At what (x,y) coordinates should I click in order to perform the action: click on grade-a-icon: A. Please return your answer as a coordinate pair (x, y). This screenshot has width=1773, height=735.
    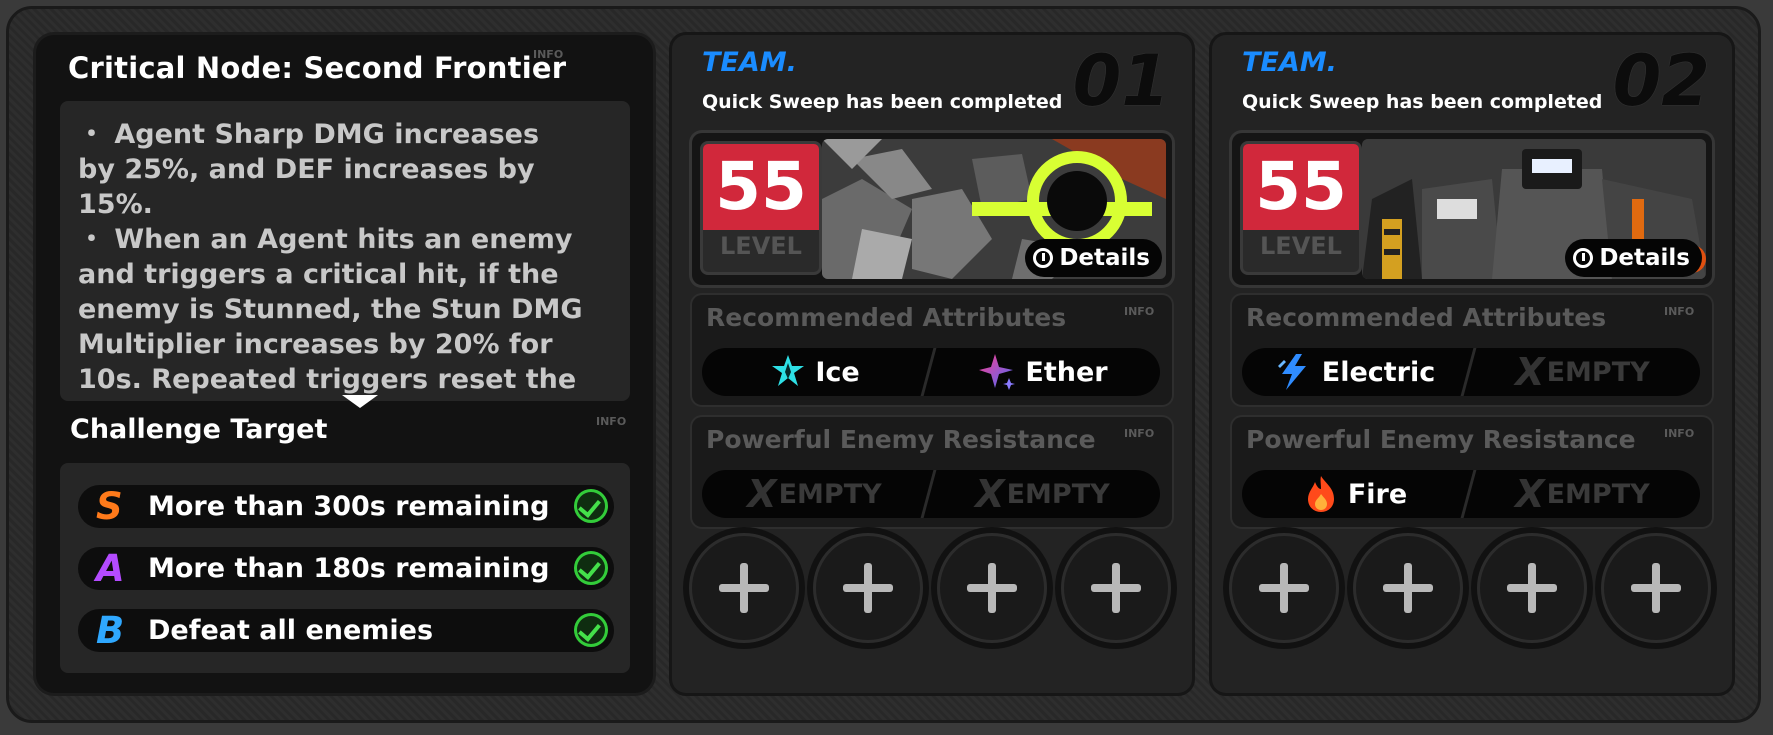
    Looking at the image, I should click on (110, 568).